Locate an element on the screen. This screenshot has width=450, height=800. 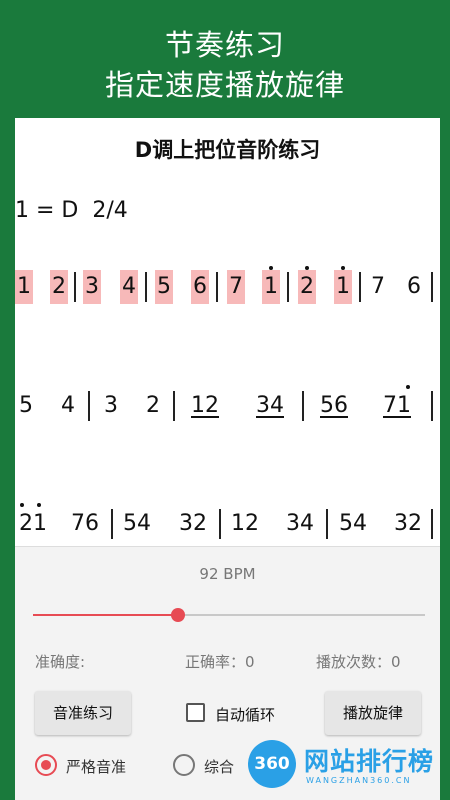
score-row-1: 1 2 3 4 5 6 7 1 2 1 7 6 is located at coordinates (227, 288).